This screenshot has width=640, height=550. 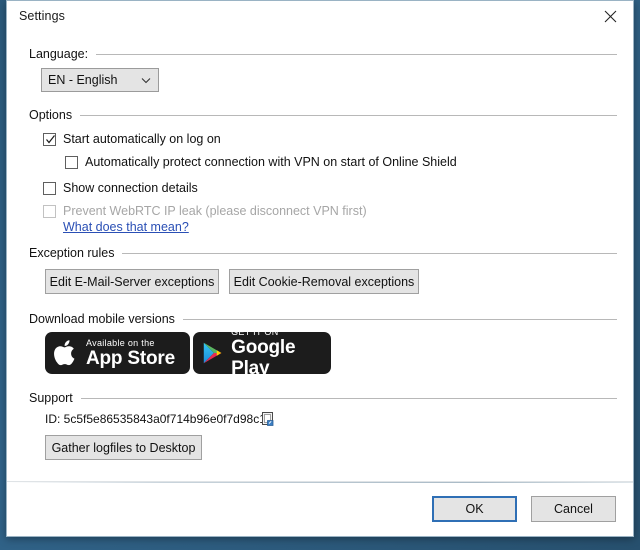 What do you see at coordinates (59, 54) in the screenshot?
I see `language-group-label: Language:` at bounding box center [59, 54].